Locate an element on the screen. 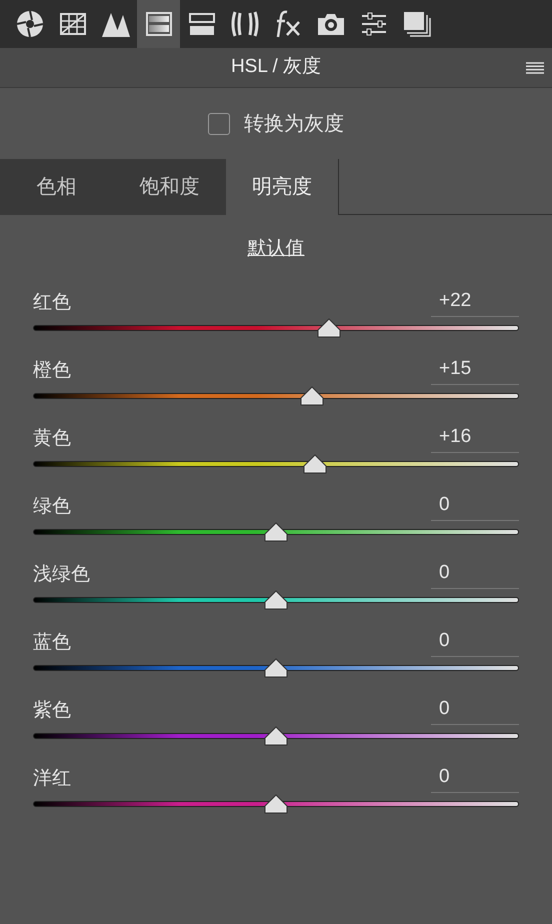  value-field: +22 is located at coordinates (475, 301).